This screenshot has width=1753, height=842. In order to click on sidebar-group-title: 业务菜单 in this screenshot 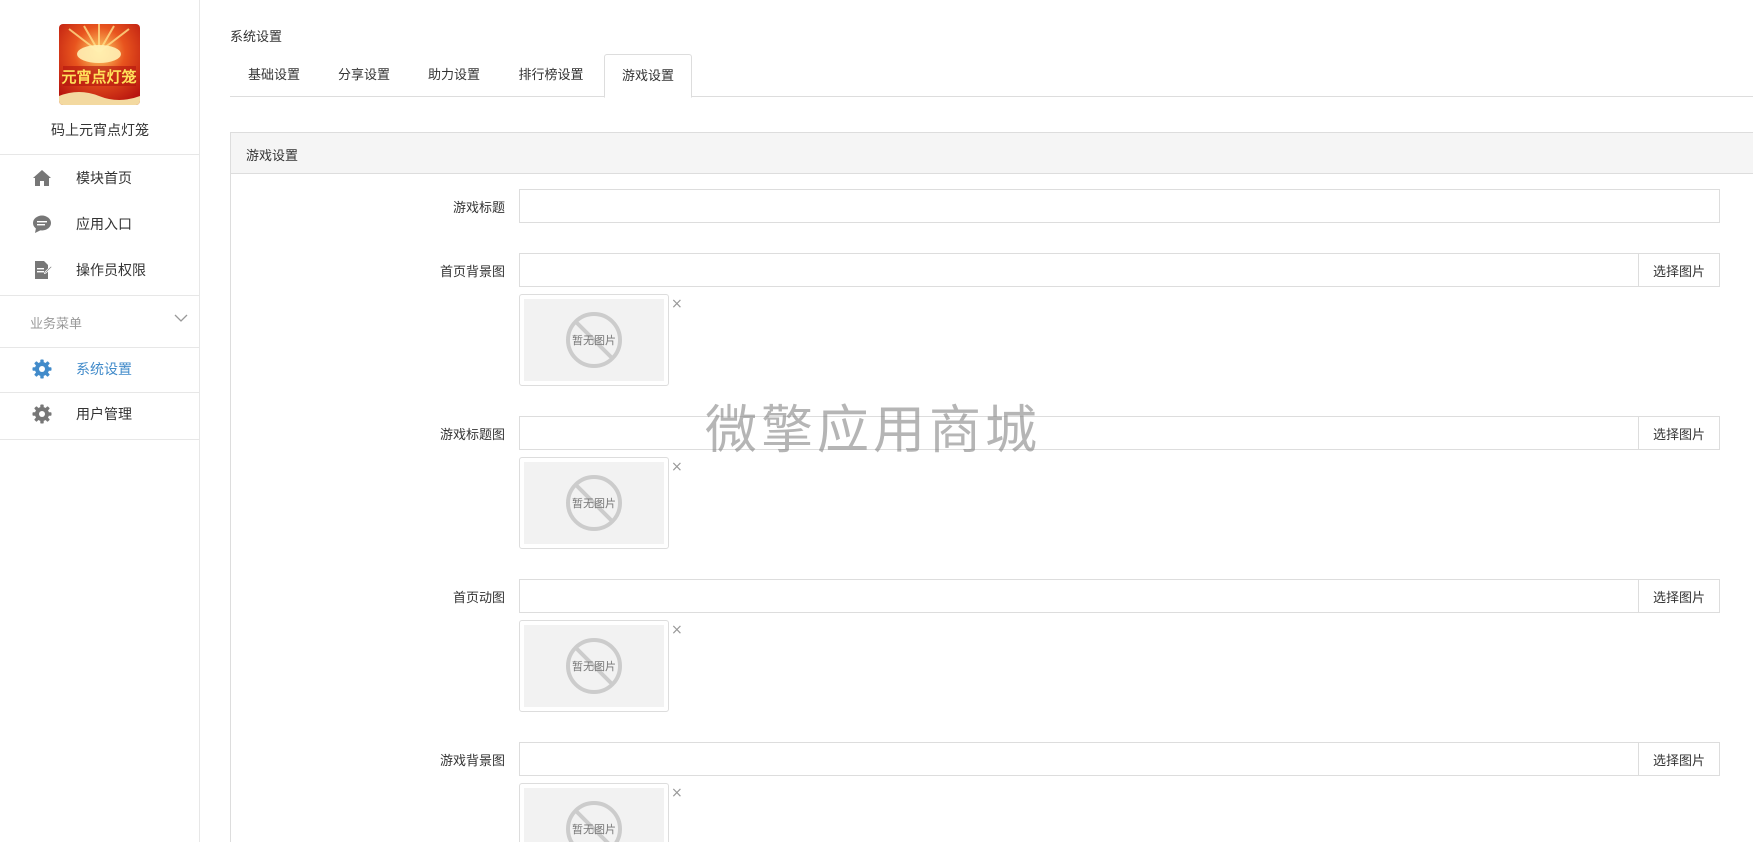, I will do `click(56, 322)`.